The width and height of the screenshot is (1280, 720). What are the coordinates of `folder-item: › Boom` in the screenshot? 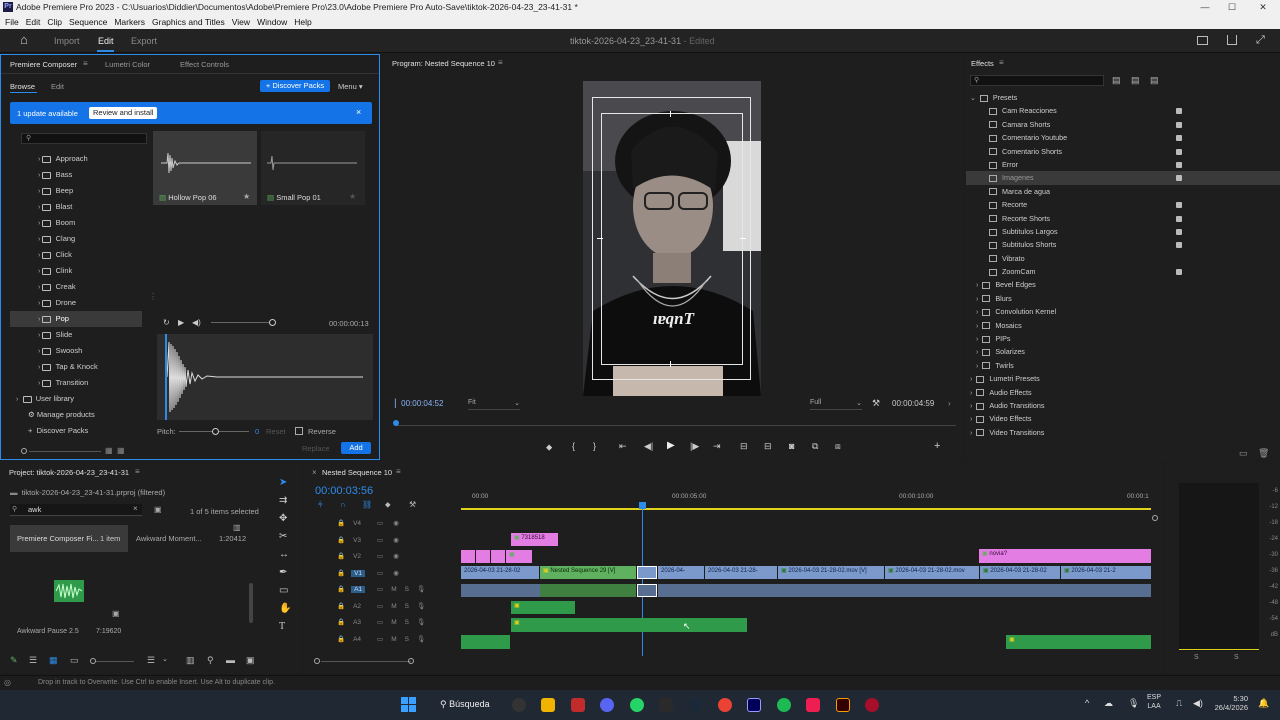 It's located at (76, 223).